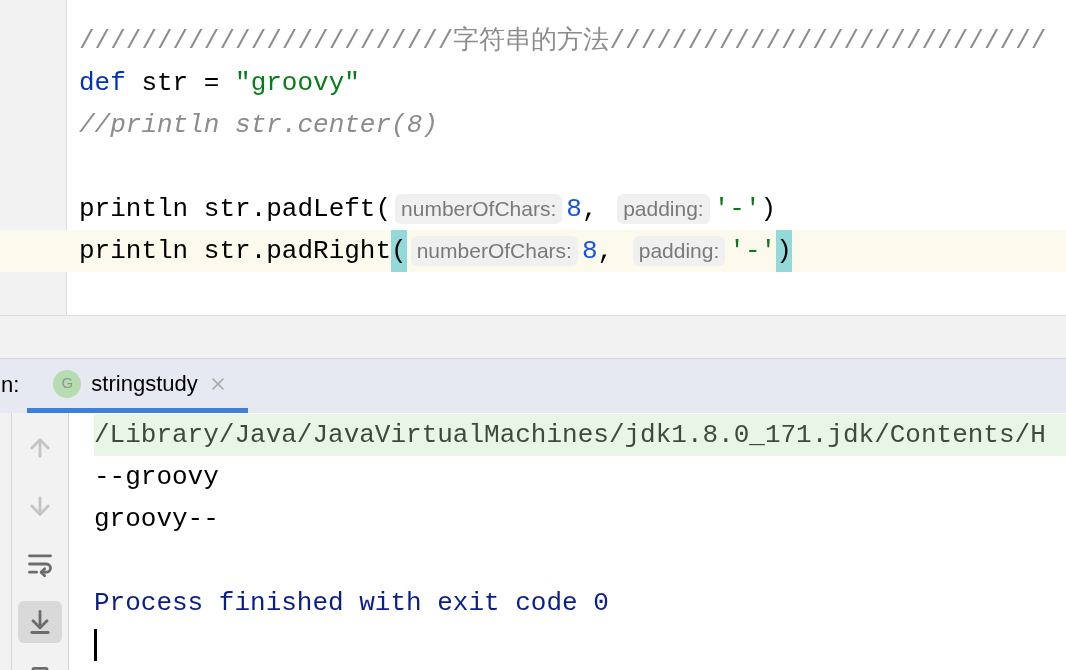 Image resolution: width=1066 pixels, height=670 pixels. What do you see at coordinates (67, 383) in the screenshot?
I see `groovy-file-icon: G` at bounding box center [67, 383].